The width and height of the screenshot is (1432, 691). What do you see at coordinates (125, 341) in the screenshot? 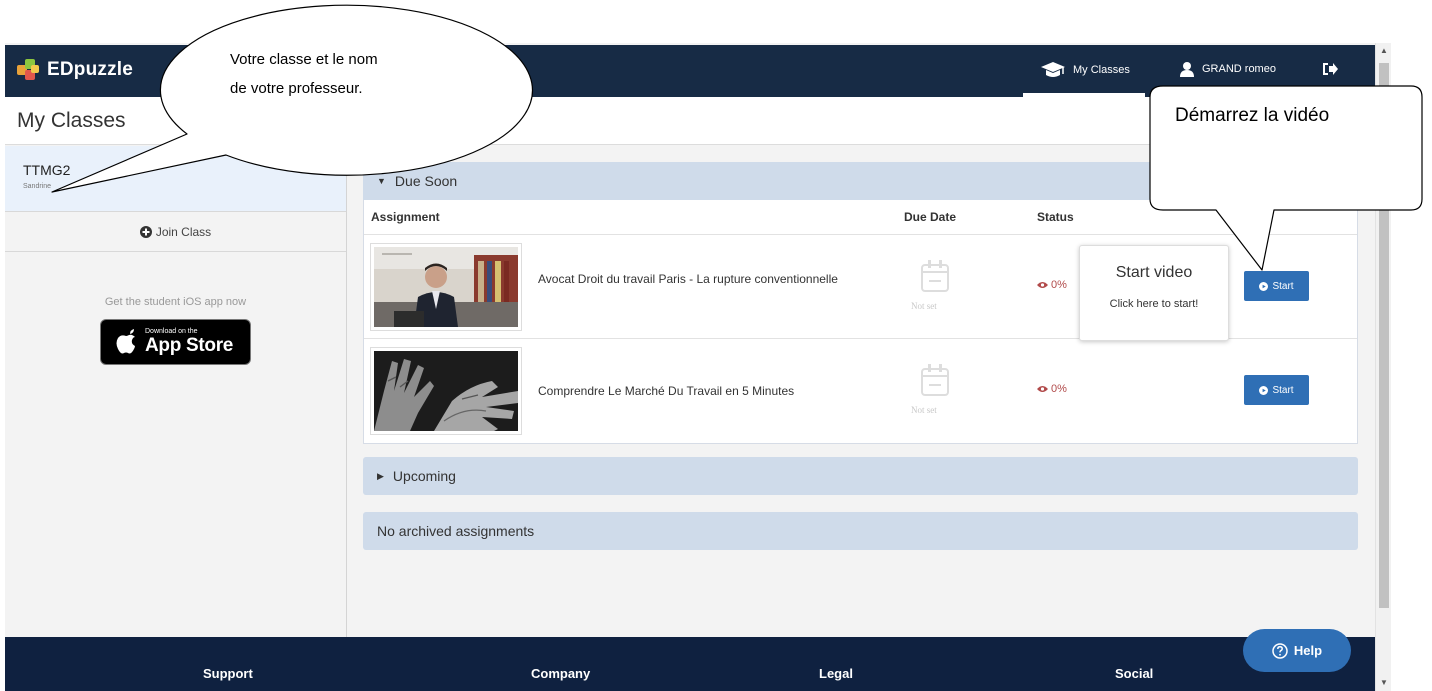
I see `apple-icon` at bounding box center [125, 341].